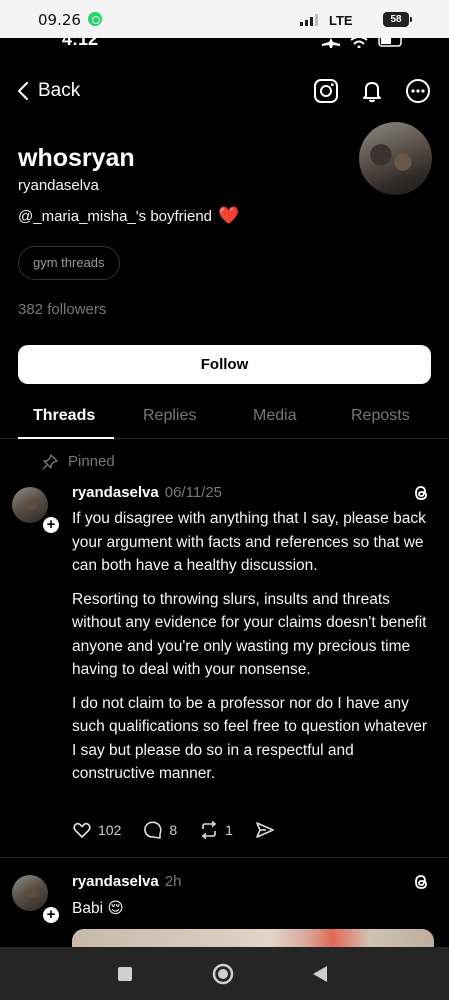 This screenshot has height=1000, width=449. Describe the element at coordinates (224, 93) in the screenshot. I see `top-nav: Back` at that location.